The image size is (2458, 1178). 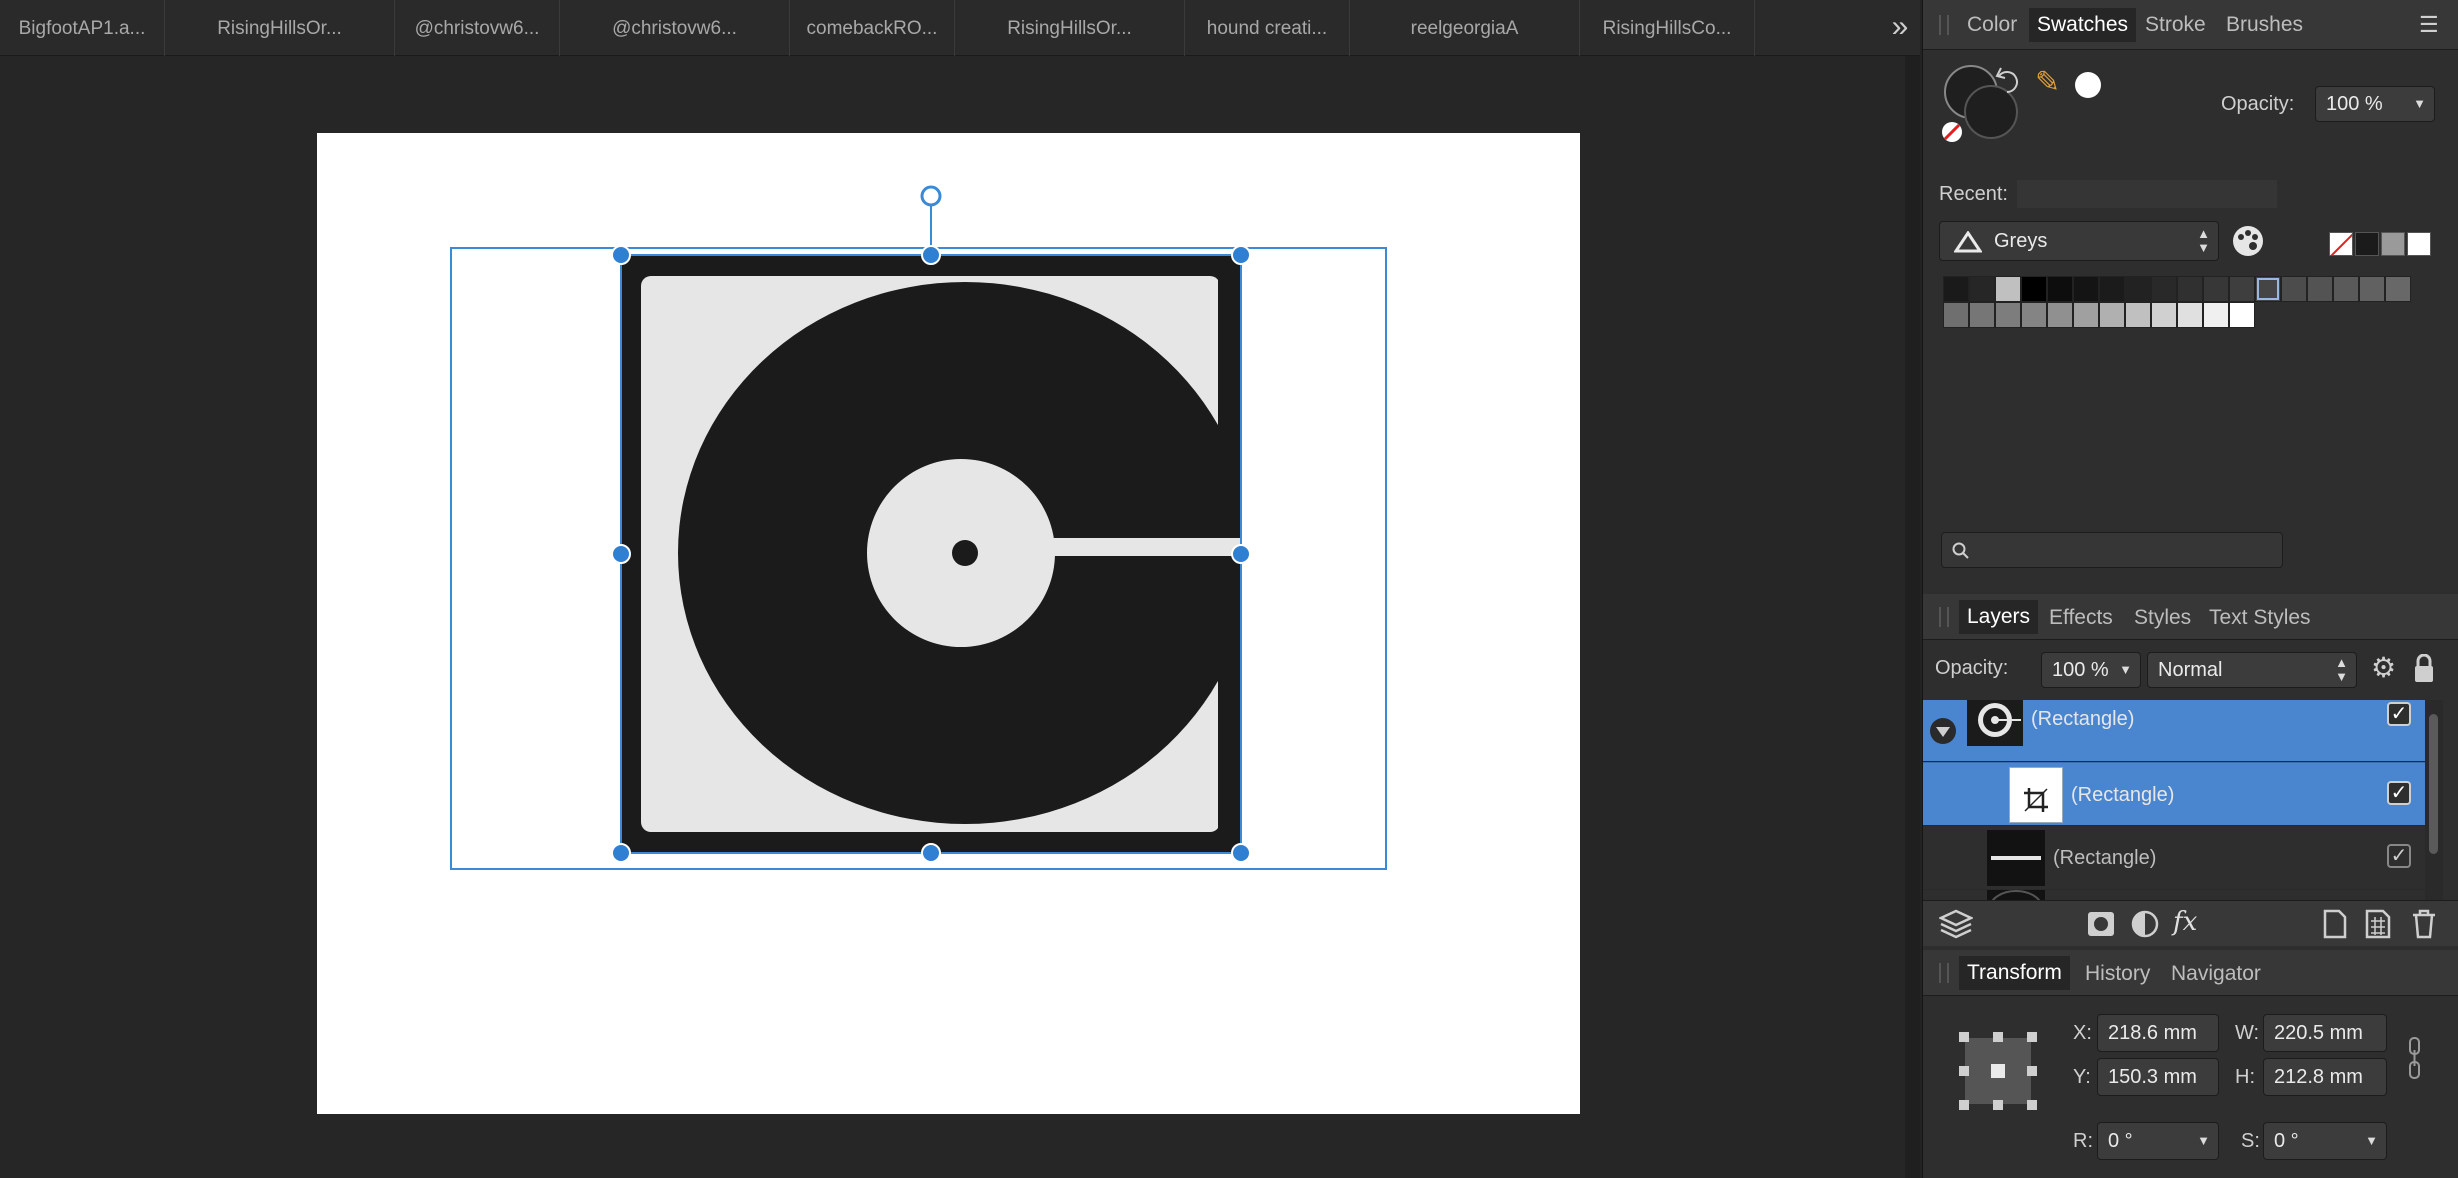 What do you see at coordinates (2162, 618) in the screenshot?
I see `tab-styles: Styles` at bounding box center [2162, 618].